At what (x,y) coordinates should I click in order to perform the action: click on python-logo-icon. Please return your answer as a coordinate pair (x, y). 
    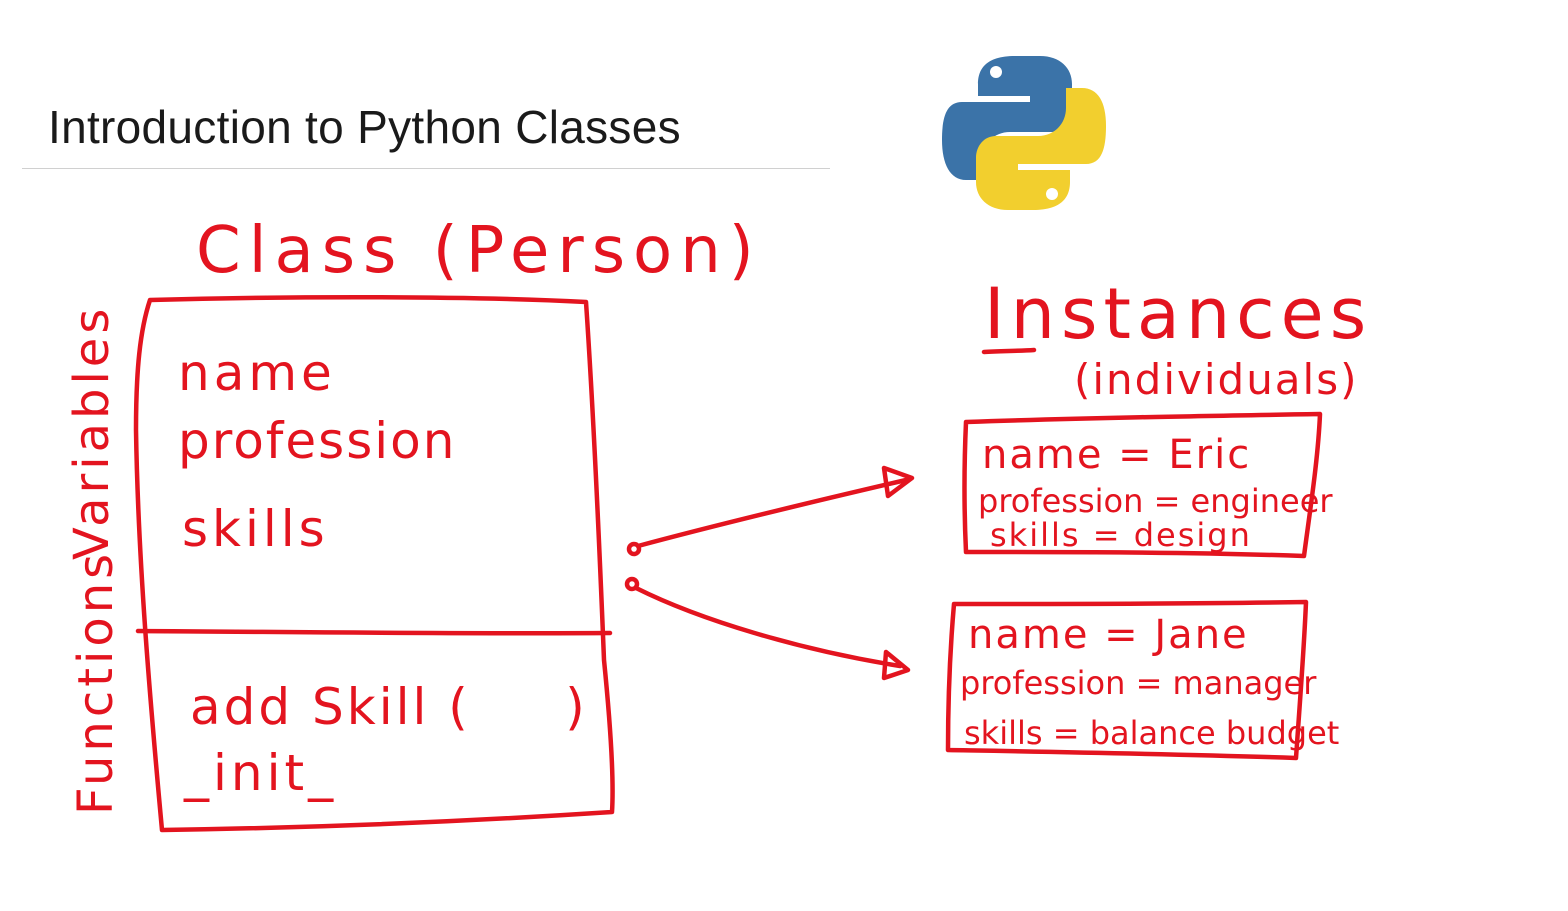
    Looking at the image, I should click on (1024, 133).